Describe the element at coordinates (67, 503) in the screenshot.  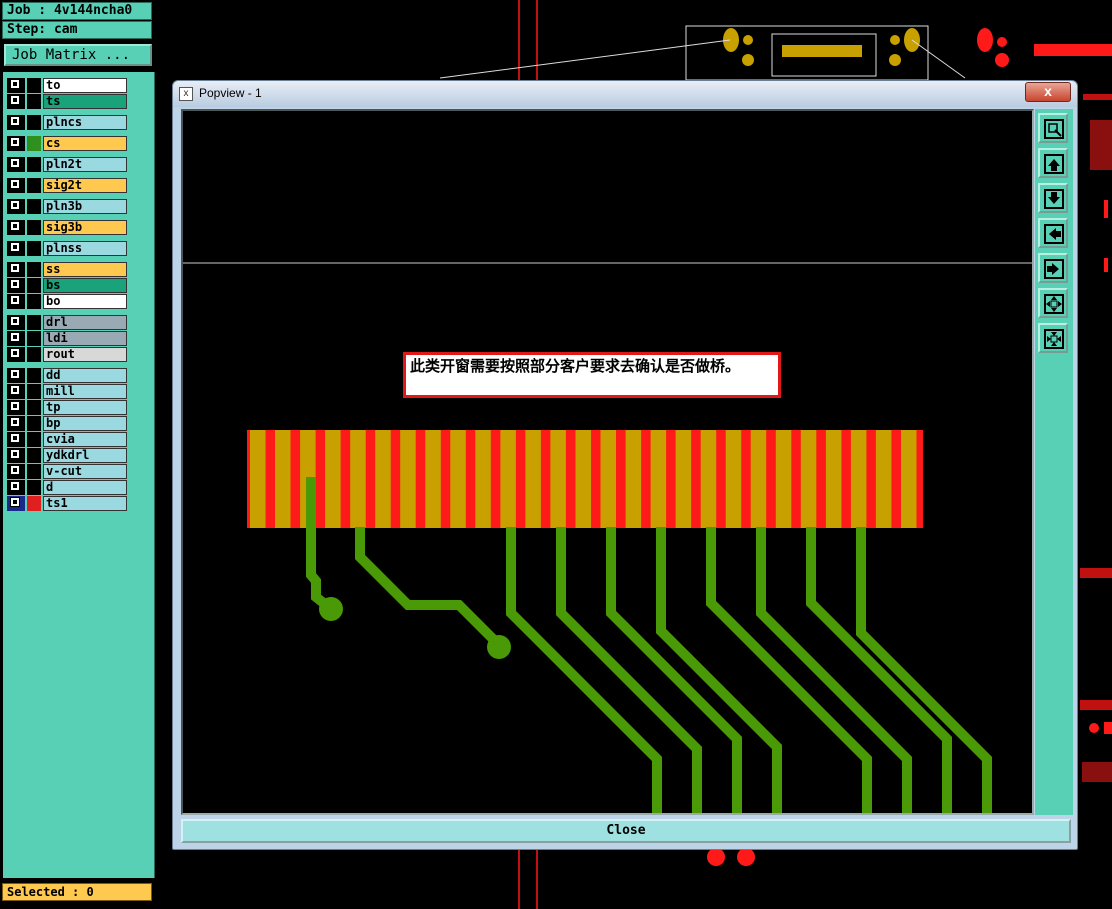
I see `layer-row-ts1: ts1` at that location.